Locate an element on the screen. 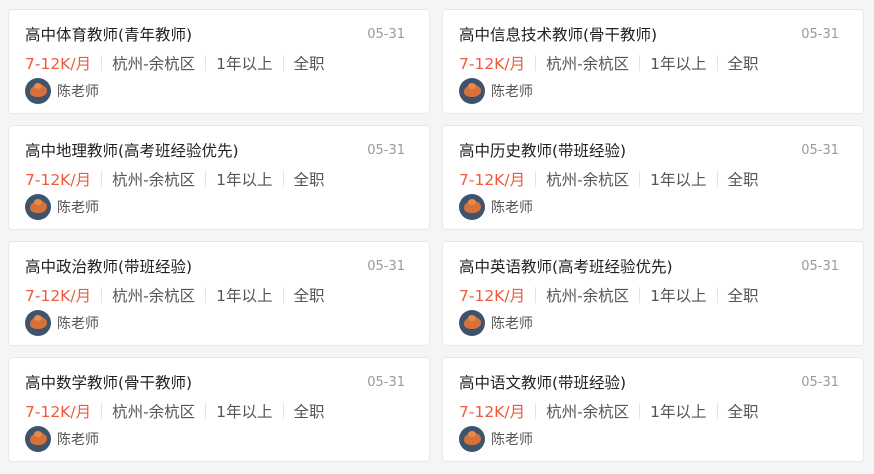 The height and width of the screenshot is (474, 874). job-title: 高中英语教师(高考班经验优先) is located at coordinates (566, 266).